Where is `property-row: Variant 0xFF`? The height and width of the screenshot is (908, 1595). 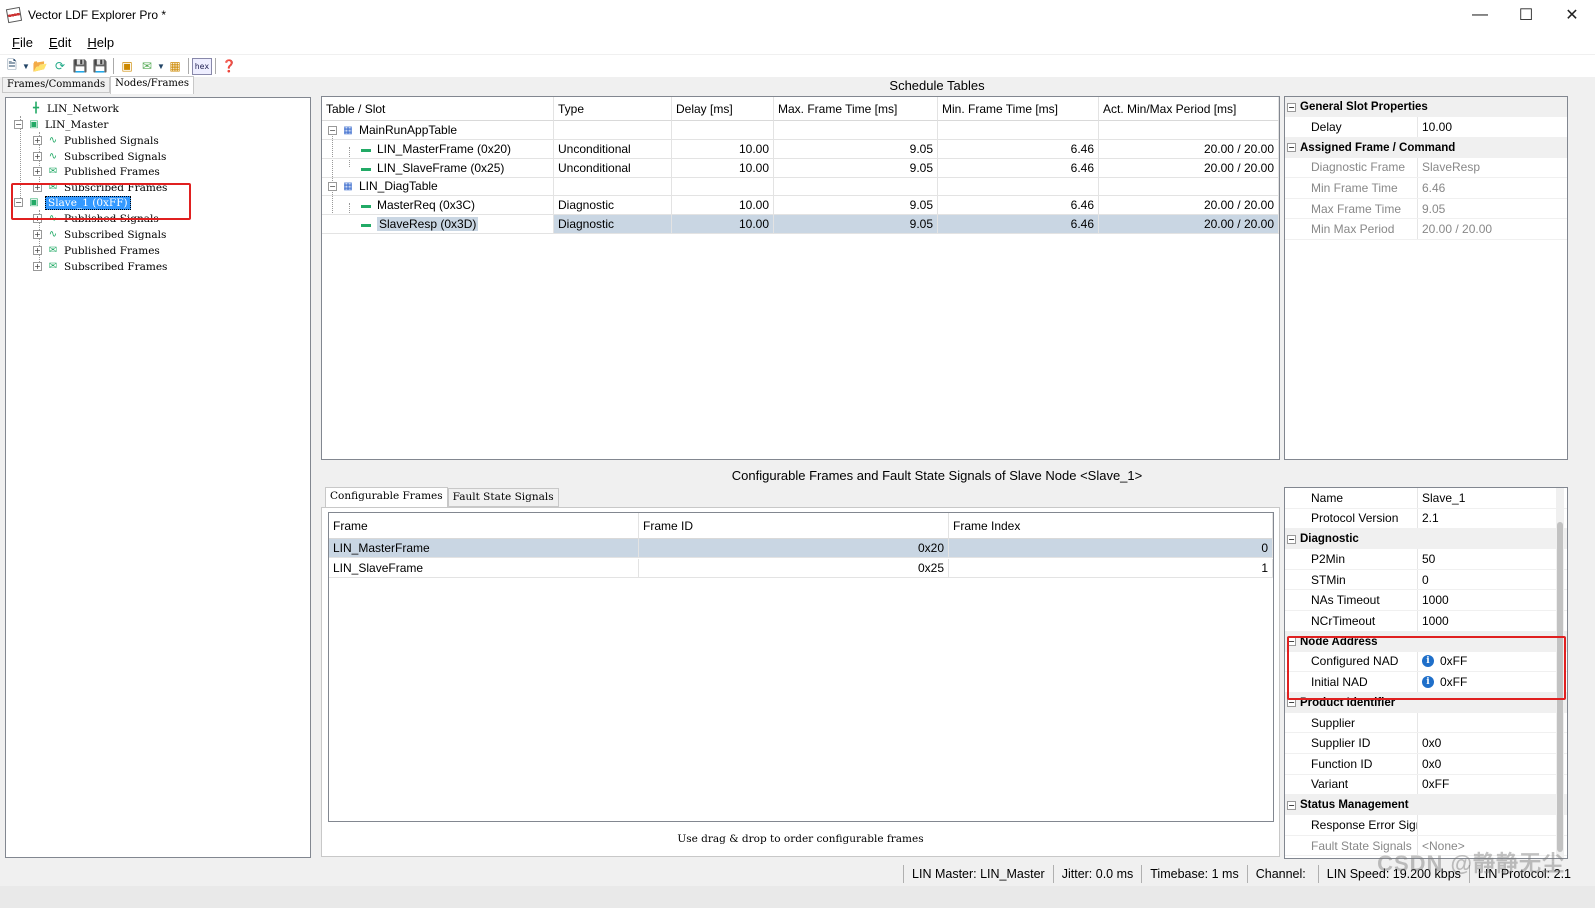
property-row: Variant 0xFF is located at coordinates (1426, 785).